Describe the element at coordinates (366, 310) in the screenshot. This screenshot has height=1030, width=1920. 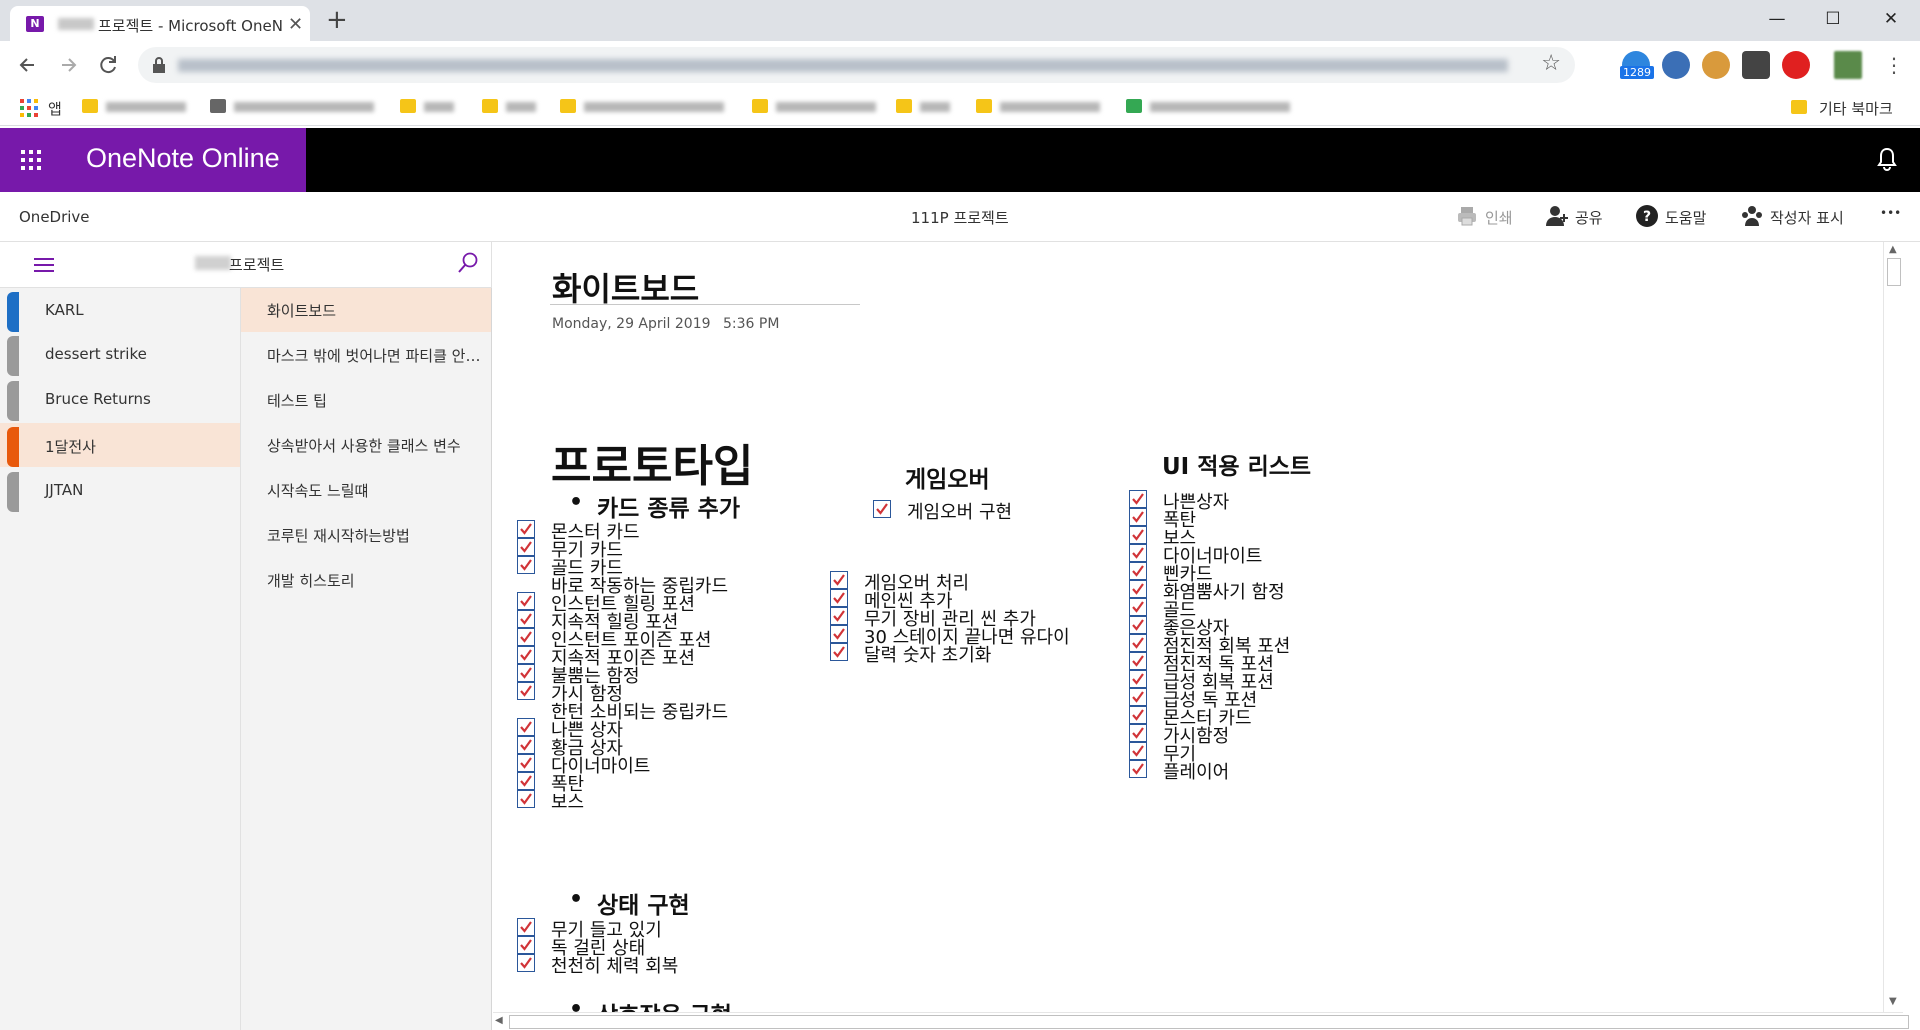
I see `page-item-selected: 화이트보드` at that location.